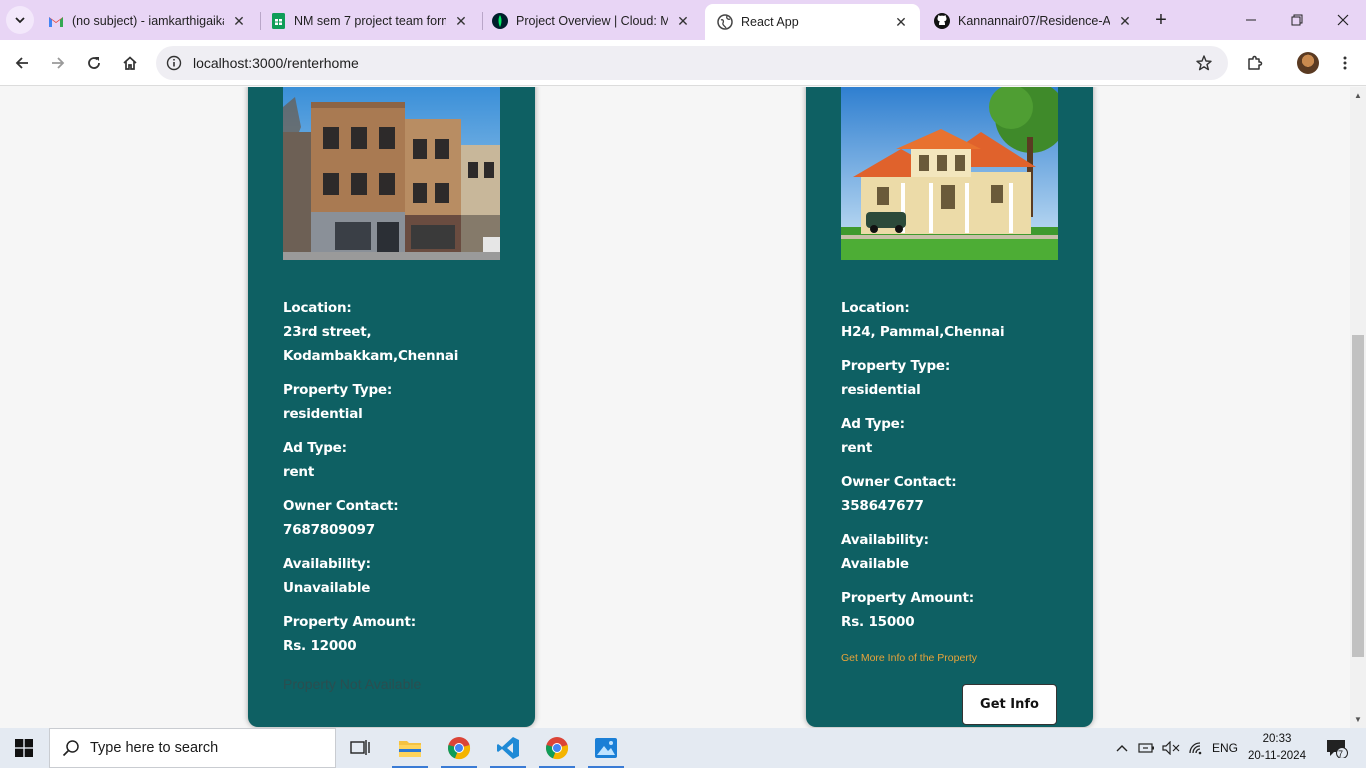  I want to click on start-button, so click(24, 748).